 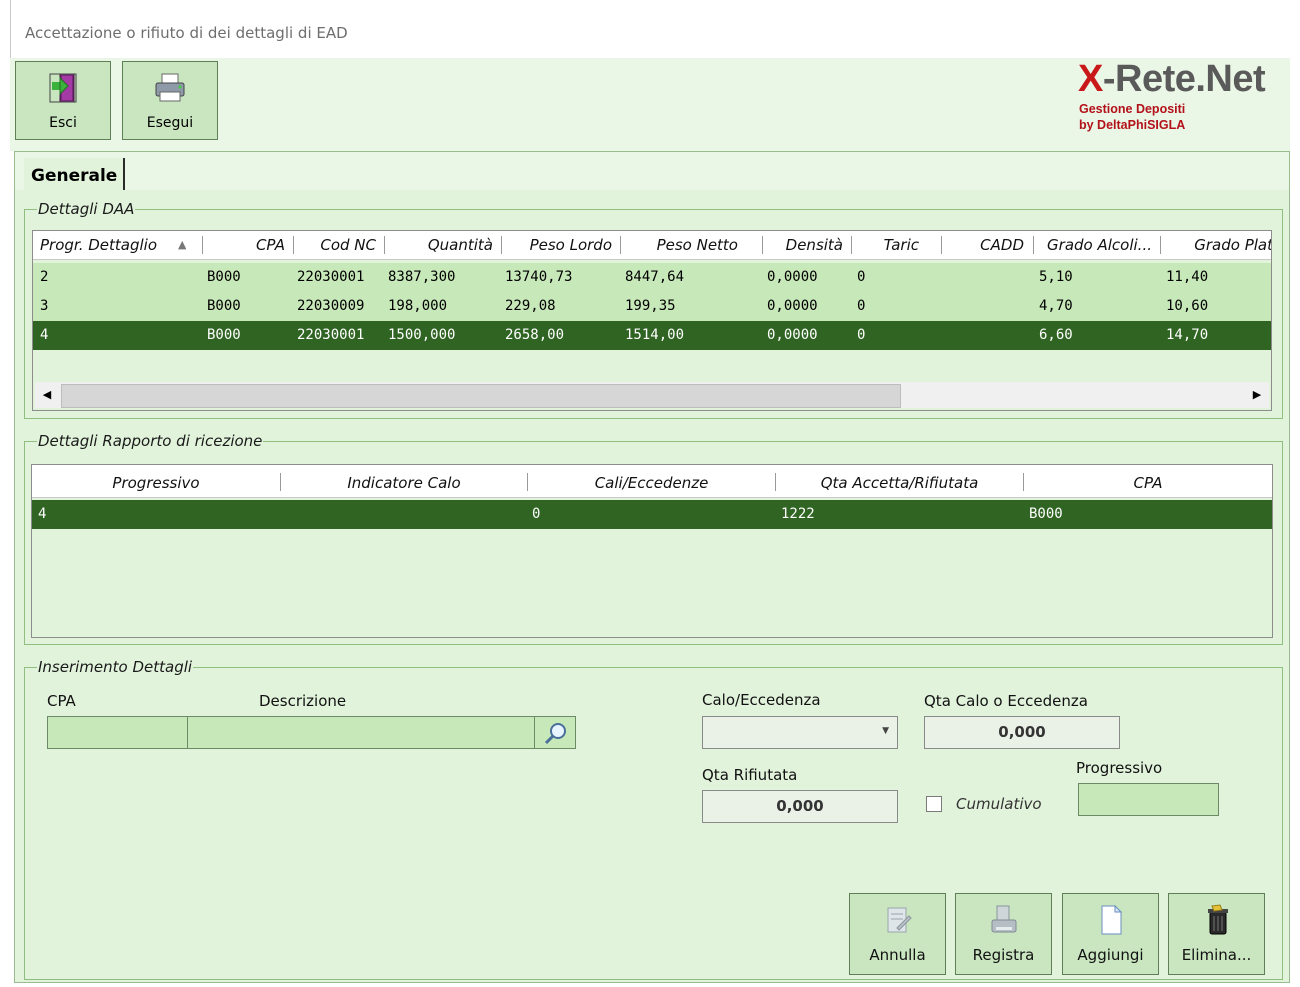 I want to click on exit-door-icon, so click(x=63, y=90).